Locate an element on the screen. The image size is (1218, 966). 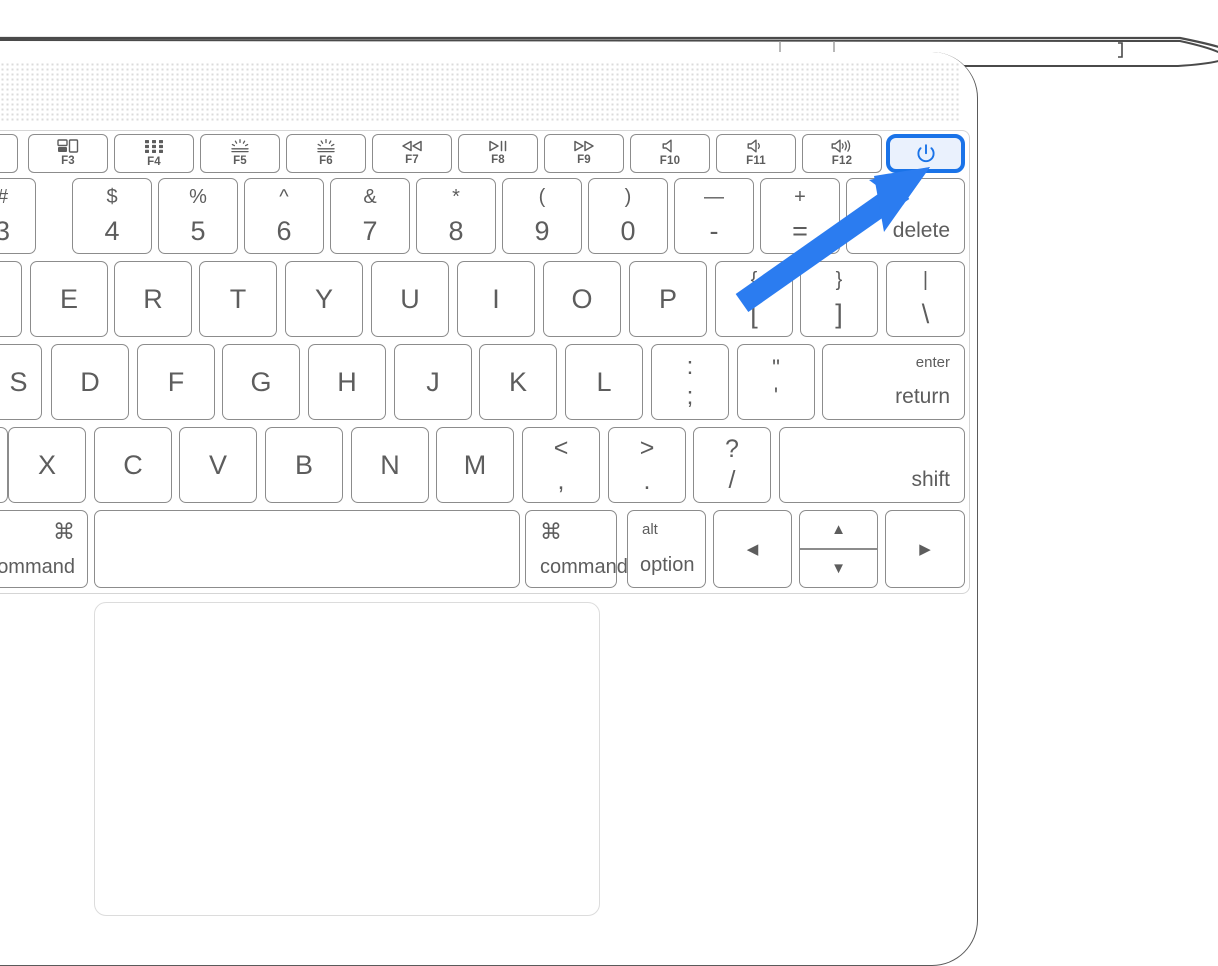
key-9-shift-label: ( is located at coordinates (542, 197).